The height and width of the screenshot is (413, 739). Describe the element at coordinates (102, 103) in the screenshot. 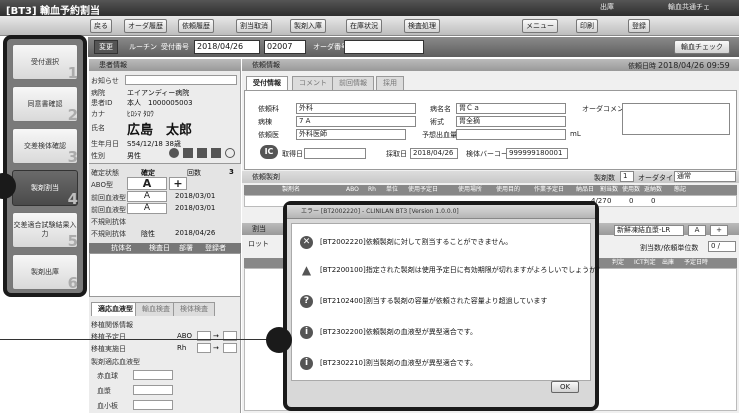

I see `patient-id-label: 患者ID` at that location.